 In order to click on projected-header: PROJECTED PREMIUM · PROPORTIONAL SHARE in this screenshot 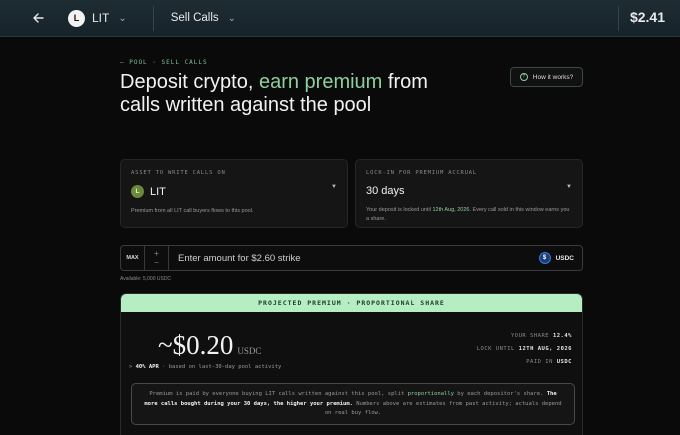, I will do `click(351, 303)`.